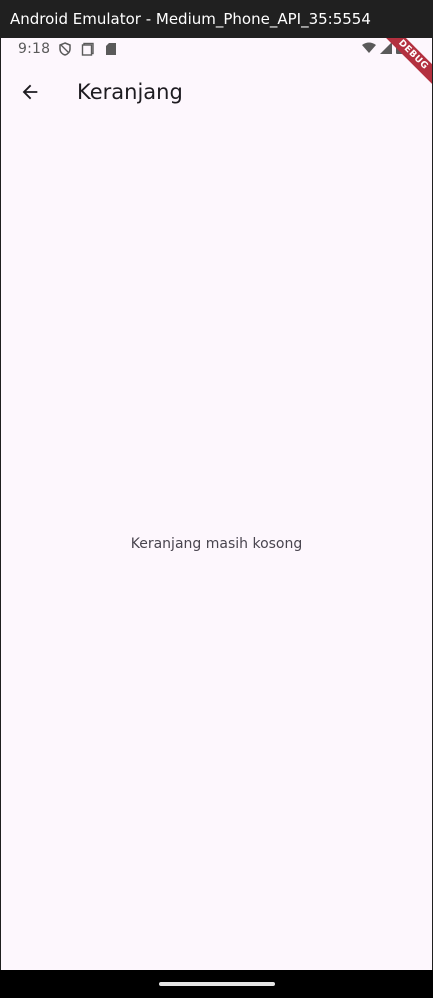 The width and height of the screenshot is (433, 998). I want to click on empty-cart-message: Keranjang masih kosong, so click(216, 544).